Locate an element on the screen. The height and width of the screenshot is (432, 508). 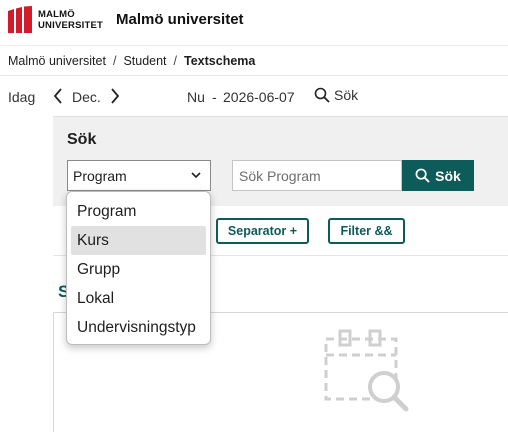
date-picker: 2026-06-07 is located at coordinates (259, 97).